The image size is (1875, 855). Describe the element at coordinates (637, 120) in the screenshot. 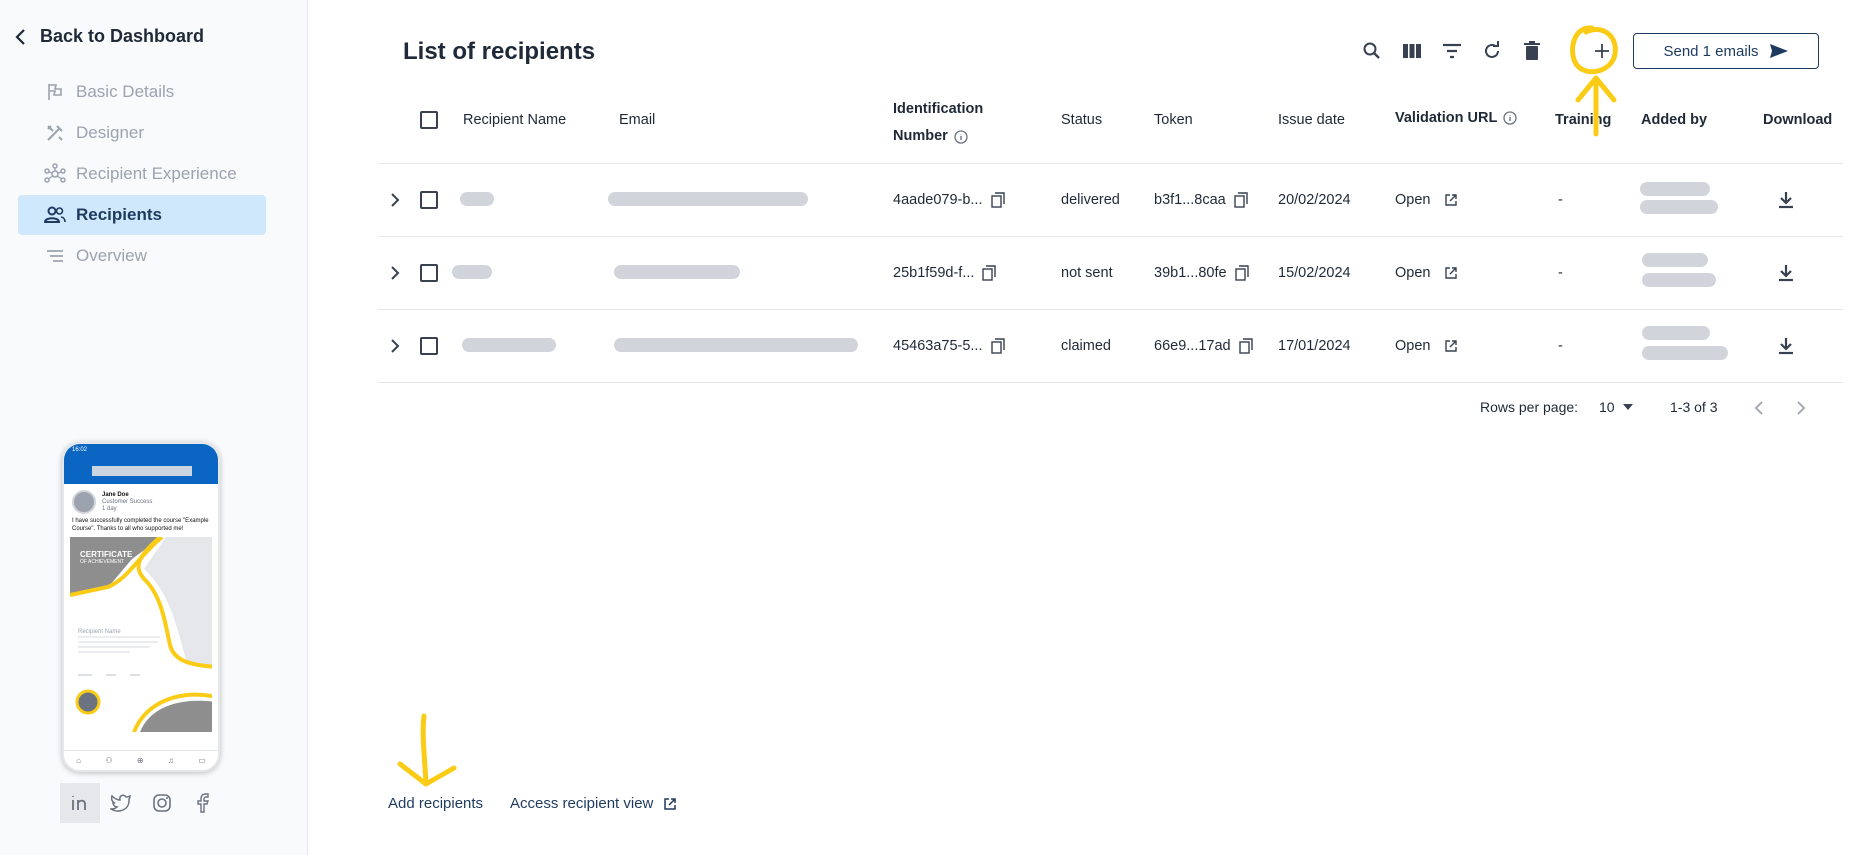

I see `column-email: Email` at that location.